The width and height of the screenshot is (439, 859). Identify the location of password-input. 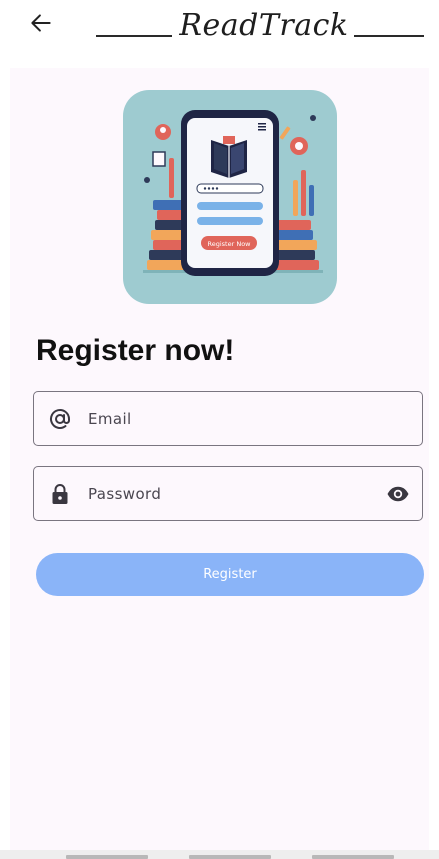
(228, 493).